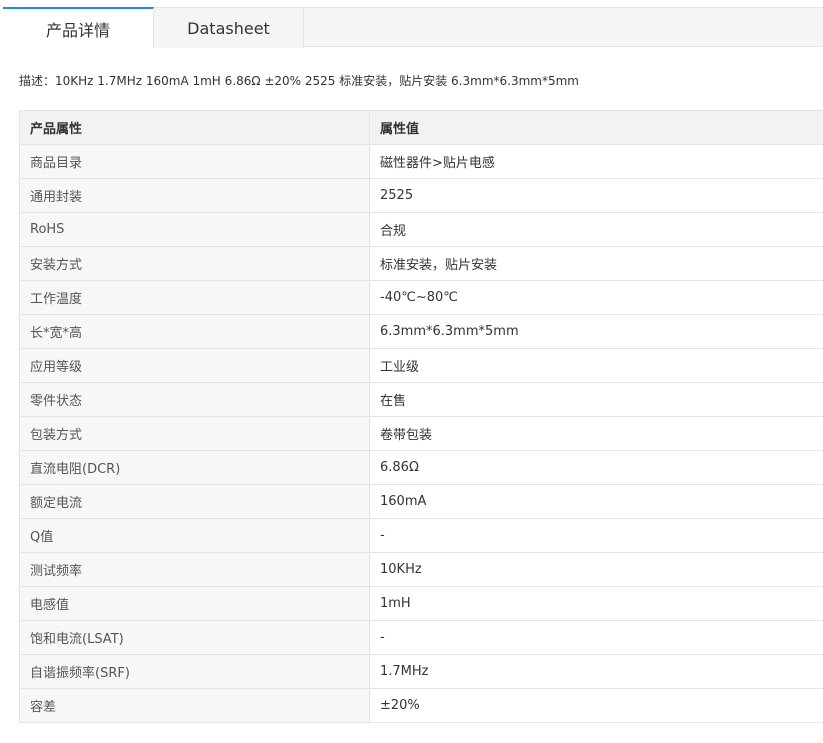  I want to click on attribute-value: 6.3mm*6.3mm*5mm, so click(596, 331).